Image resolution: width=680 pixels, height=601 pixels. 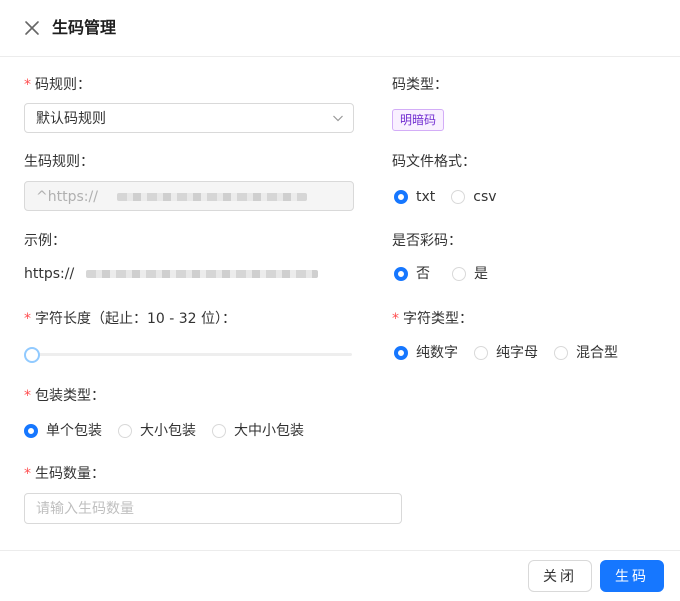 I want to click on file-format-radio-group: txt csv, so click(x=453, y=197).